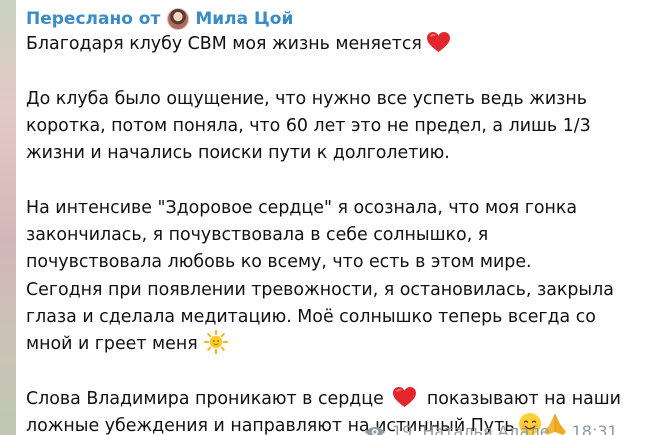 The height and width of the screenshot is (435, 666). I want to click on message-line-text: показывают на наши, so click(523, 398).